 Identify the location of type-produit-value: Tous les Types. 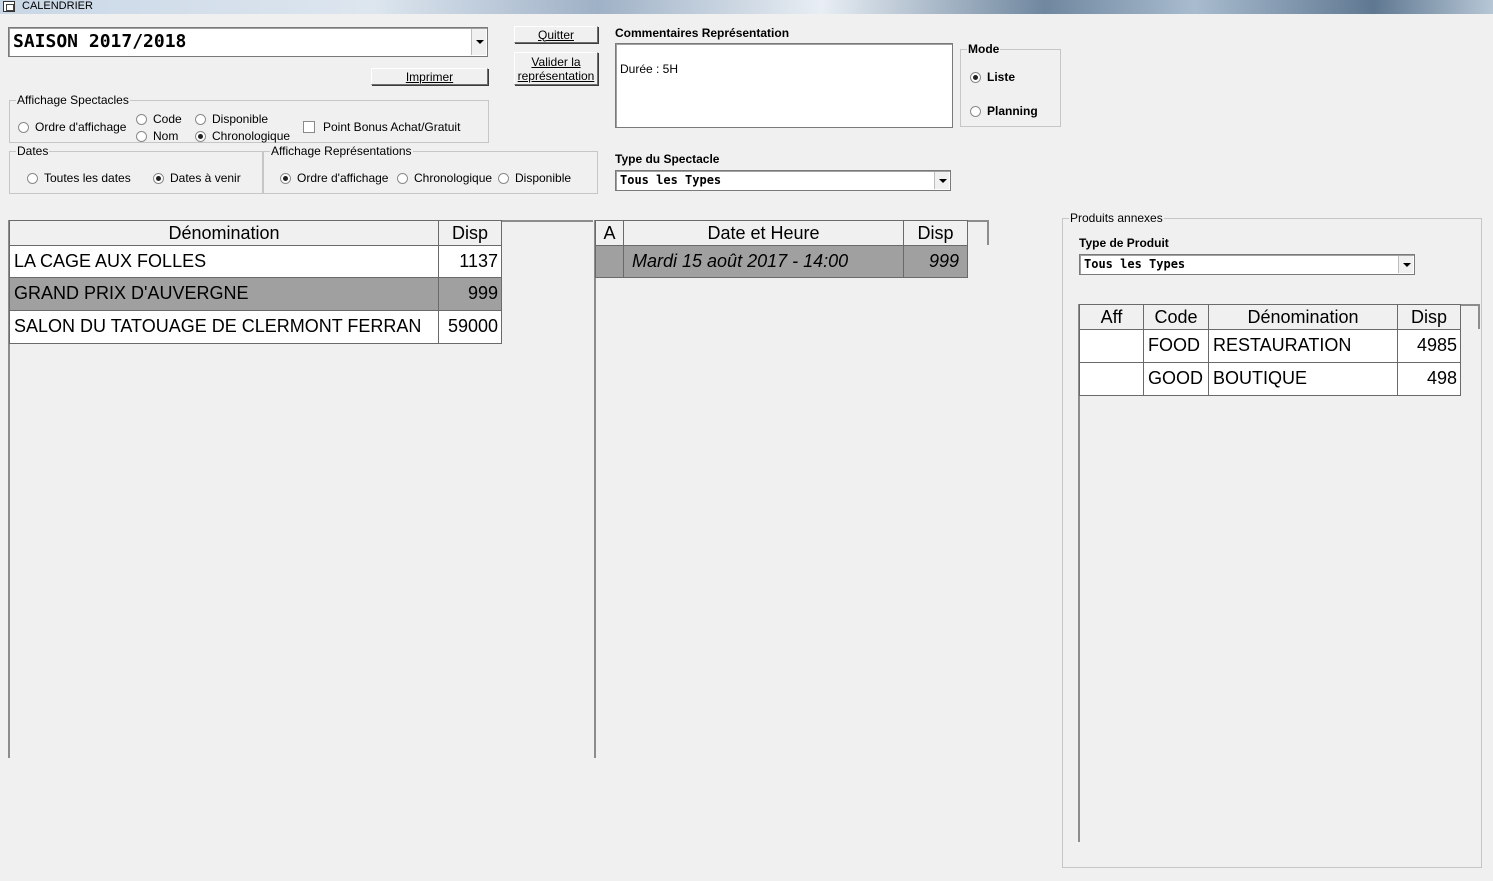
(1135, 264).